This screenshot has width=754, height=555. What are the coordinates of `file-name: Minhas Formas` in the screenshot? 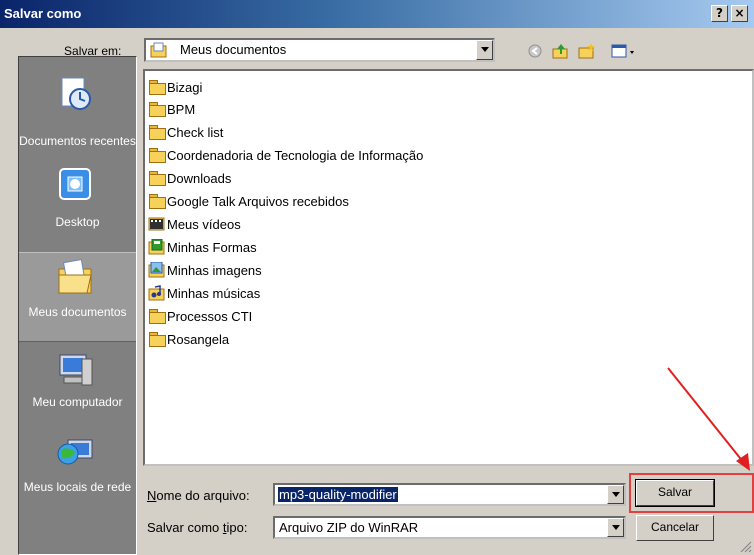 It's located at (212, 247).